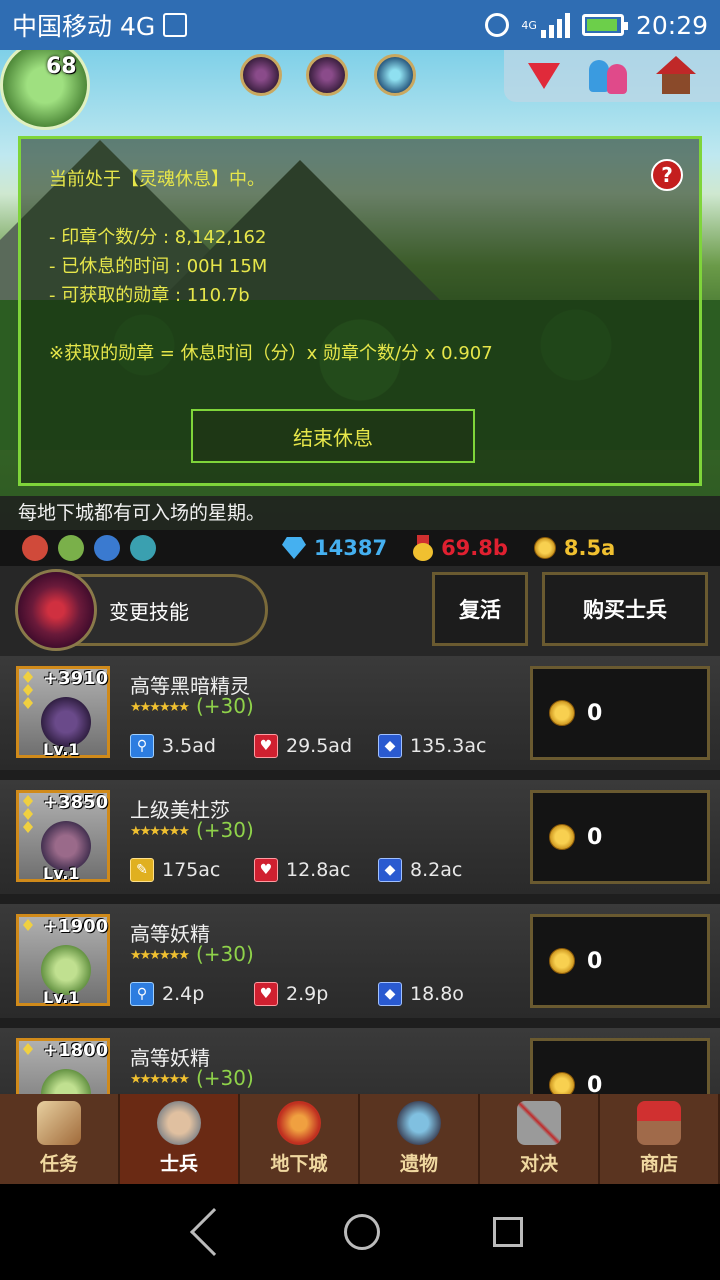 This screenshot has height=1280, width=720. I want to click on android-nav-bar, so click(360, 1232).